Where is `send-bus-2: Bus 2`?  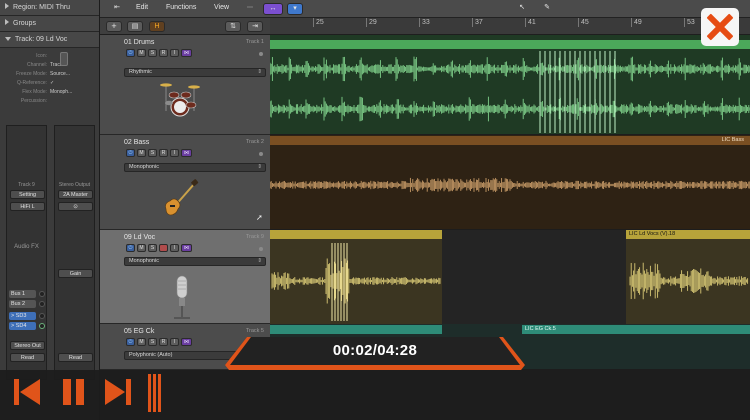 send-bus-2: Bus 2 is located at coordinates (22, 304).